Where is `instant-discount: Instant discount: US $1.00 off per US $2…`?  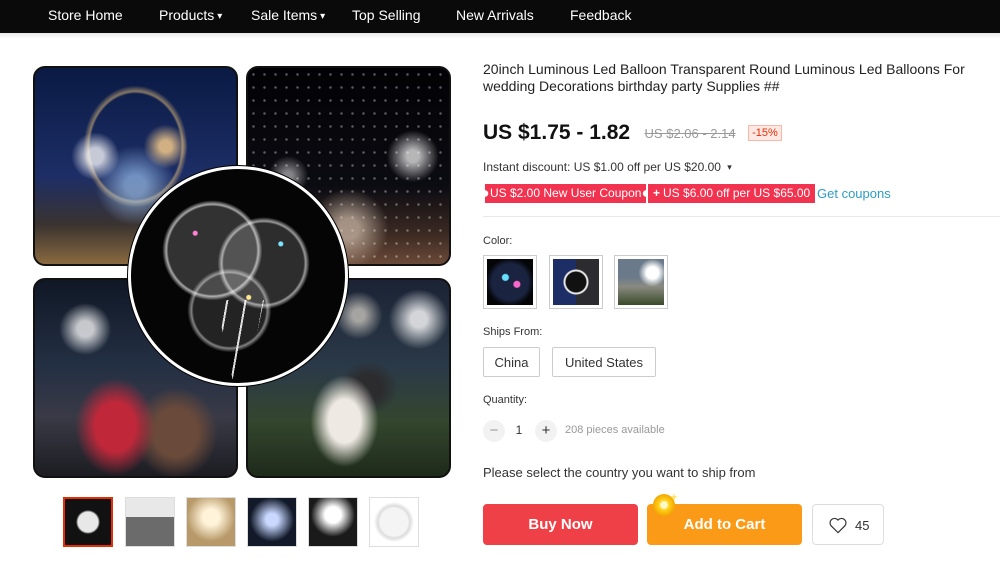 instant-discount: Instant discount: US $1.00 off per US $2… is located at coordinates (607, 167).